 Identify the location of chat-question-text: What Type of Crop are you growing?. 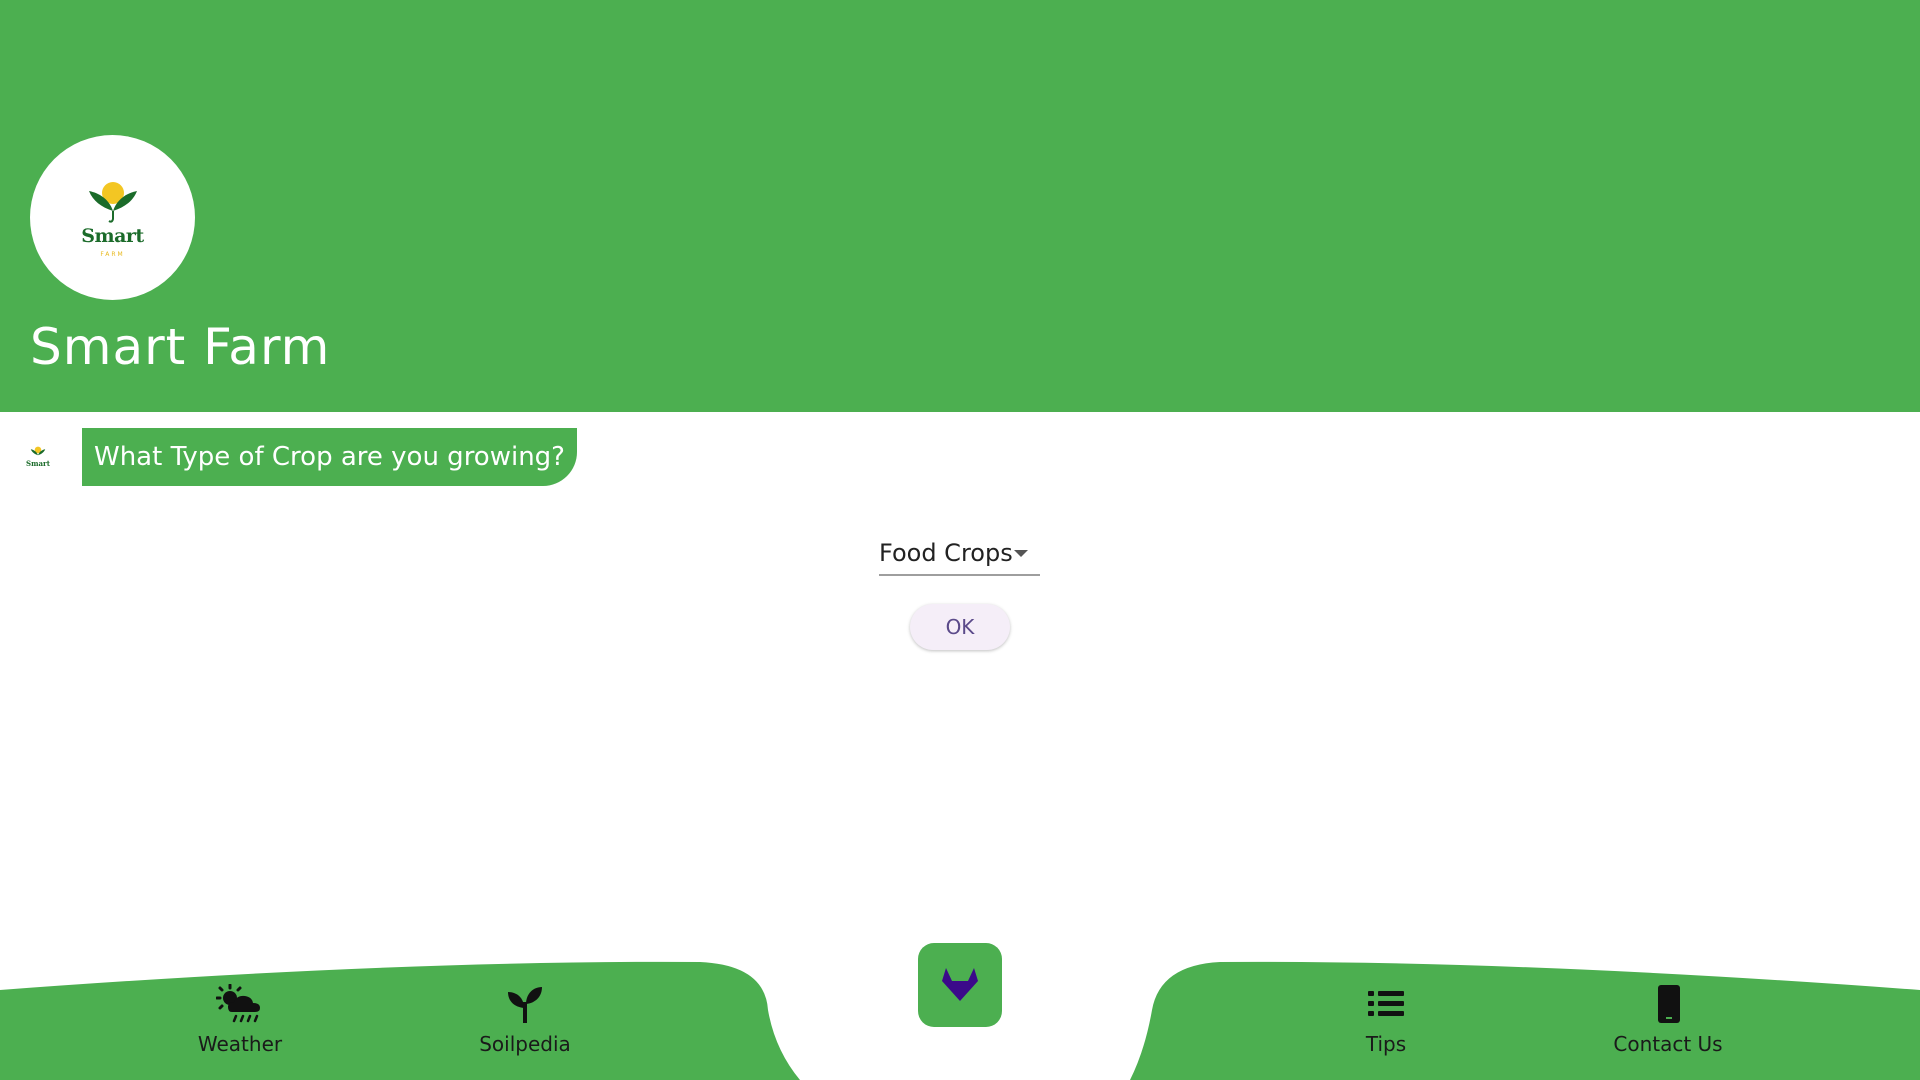
(329, 457).